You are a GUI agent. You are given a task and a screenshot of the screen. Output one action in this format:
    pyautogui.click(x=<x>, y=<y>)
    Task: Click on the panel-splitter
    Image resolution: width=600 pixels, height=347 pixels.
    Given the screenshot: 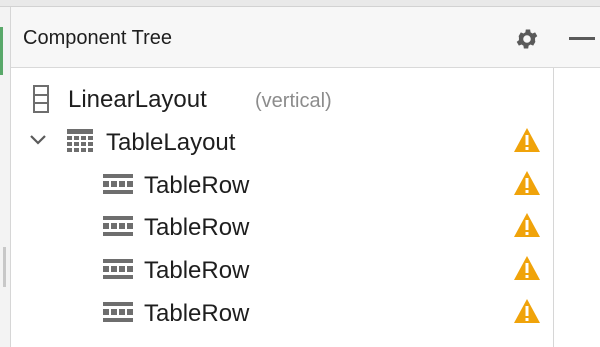 What is the action you would take?
    pyautogui.click(x=553, y=207)
    